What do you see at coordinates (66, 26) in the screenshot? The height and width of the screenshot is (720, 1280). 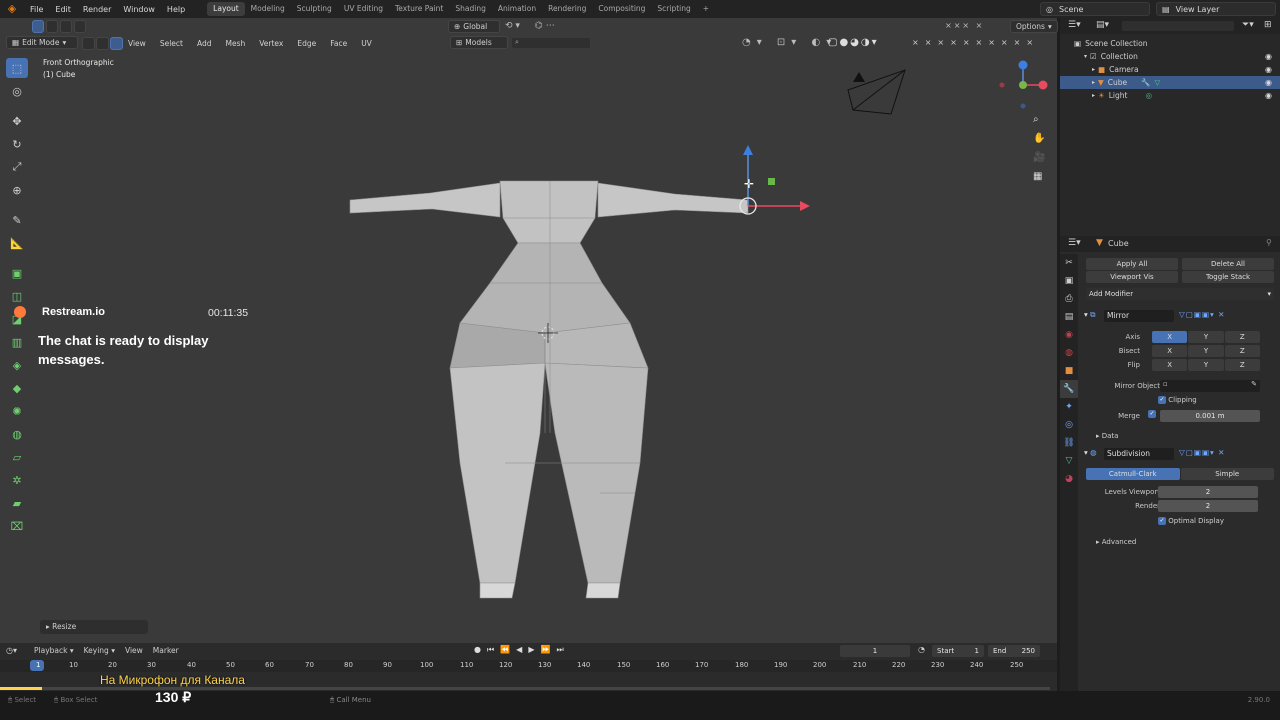 I see `select-extend-icon` at bounding box center [66, 26].